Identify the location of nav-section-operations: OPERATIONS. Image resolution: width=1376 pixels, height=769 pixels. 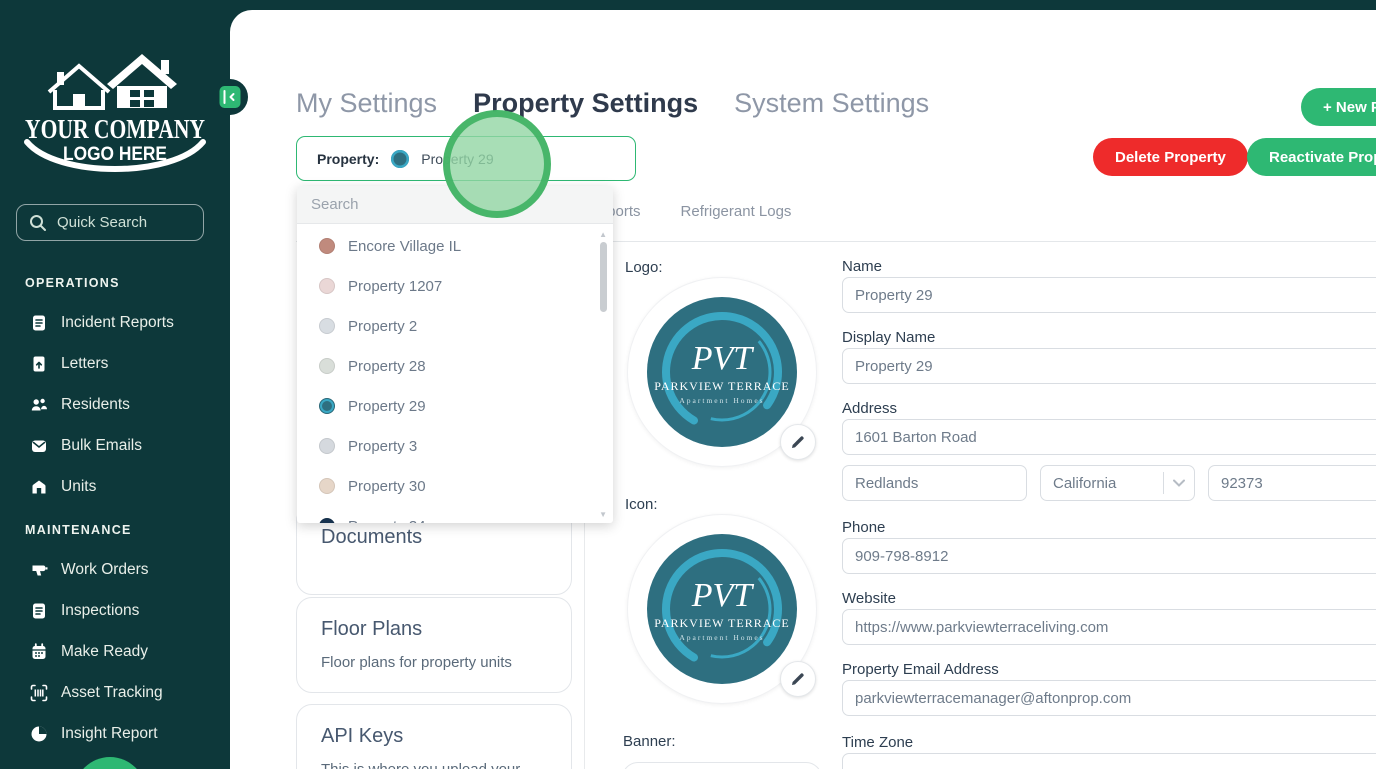
(72, 283).